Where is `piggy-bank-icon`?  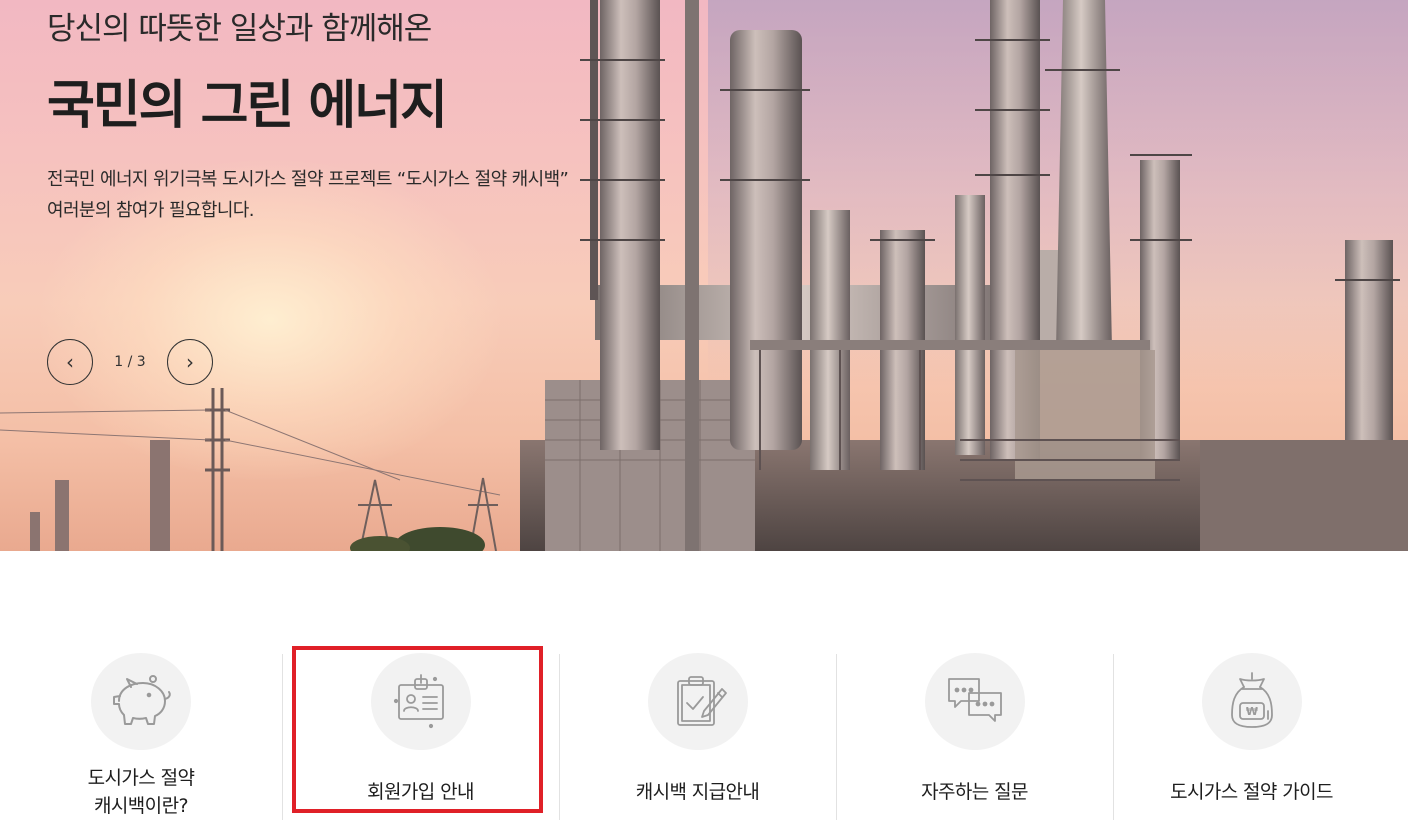 piggy-bank-icon is located at coordinates (141, 701).